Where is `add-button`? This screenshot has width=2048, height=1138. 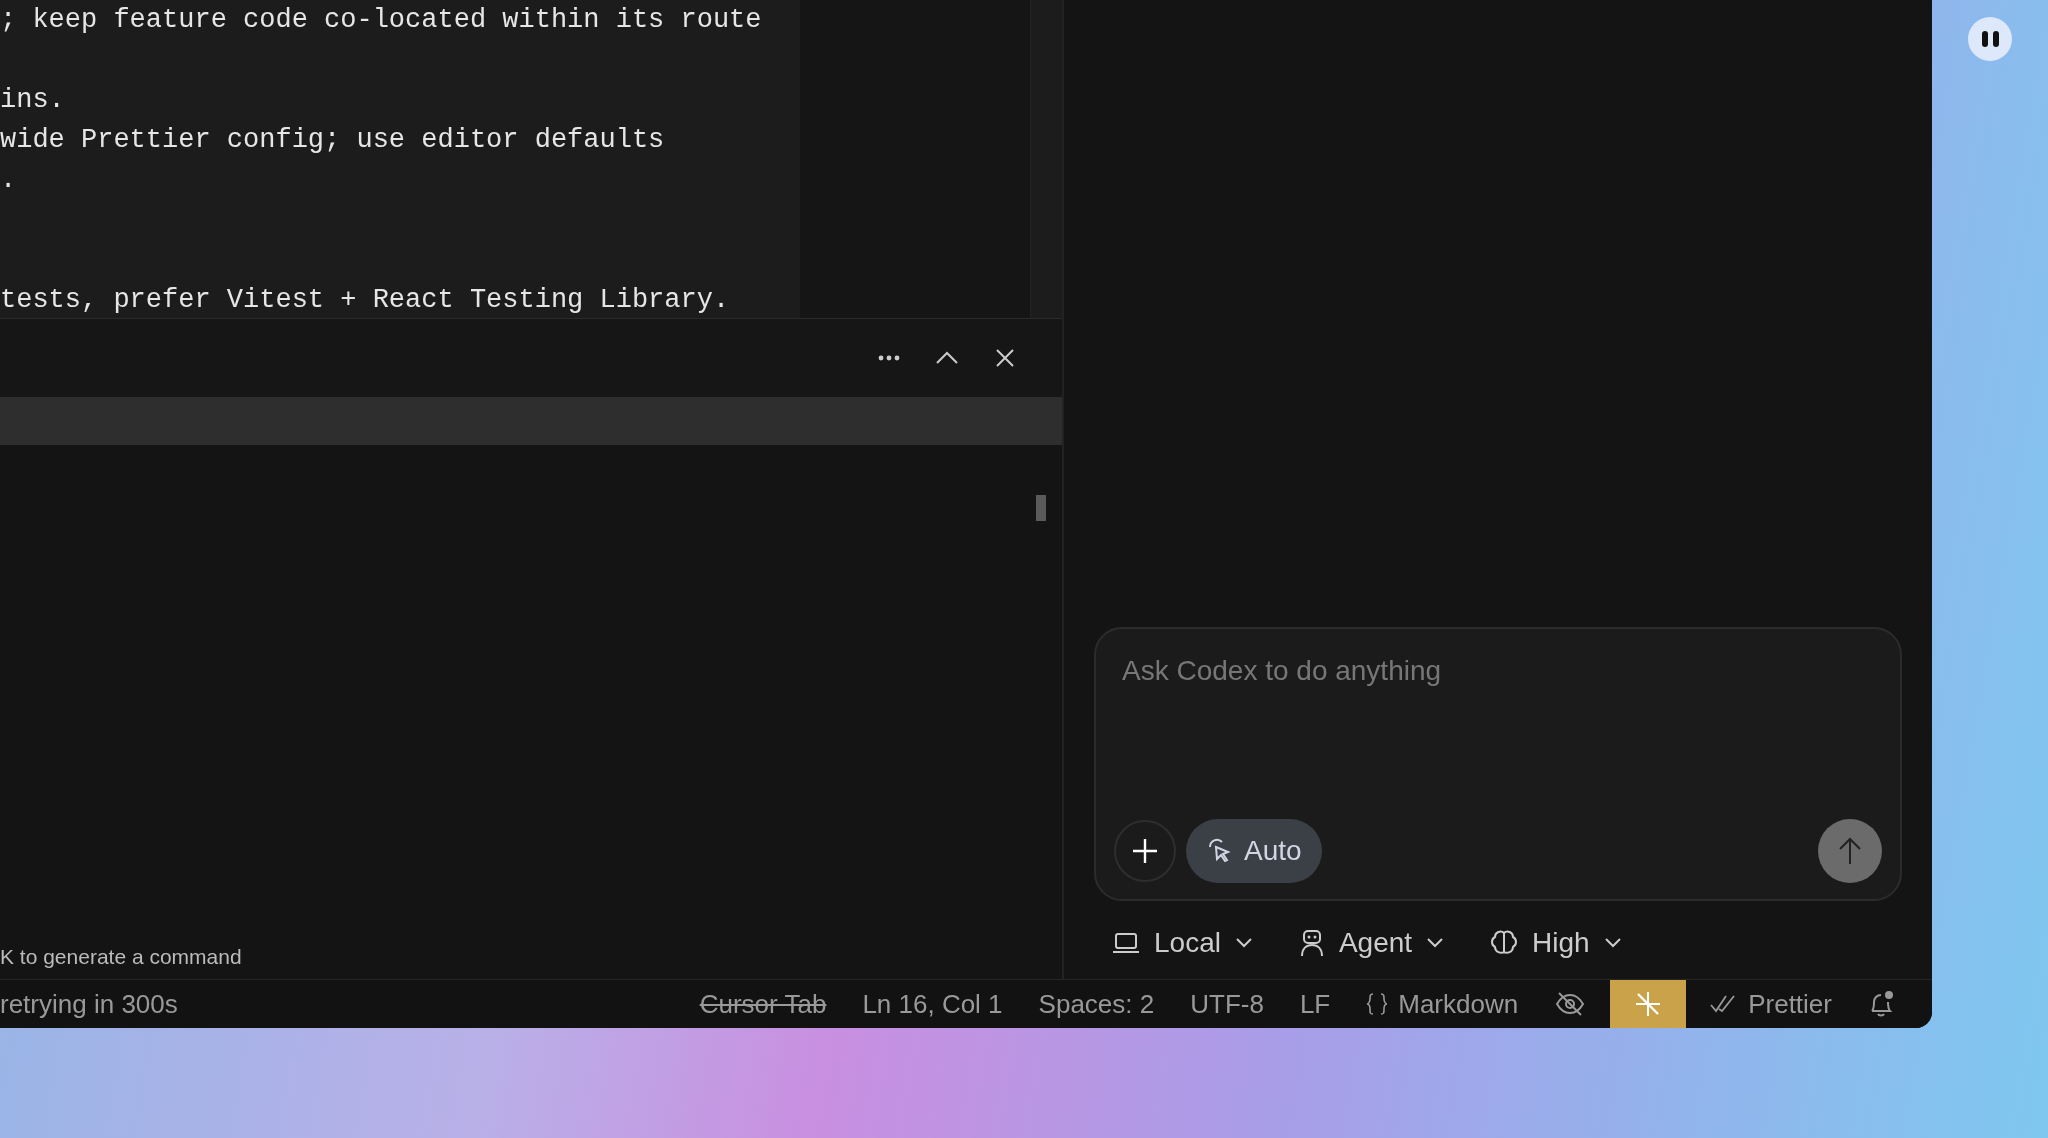
add-button is located at coordinates (1145, 851).